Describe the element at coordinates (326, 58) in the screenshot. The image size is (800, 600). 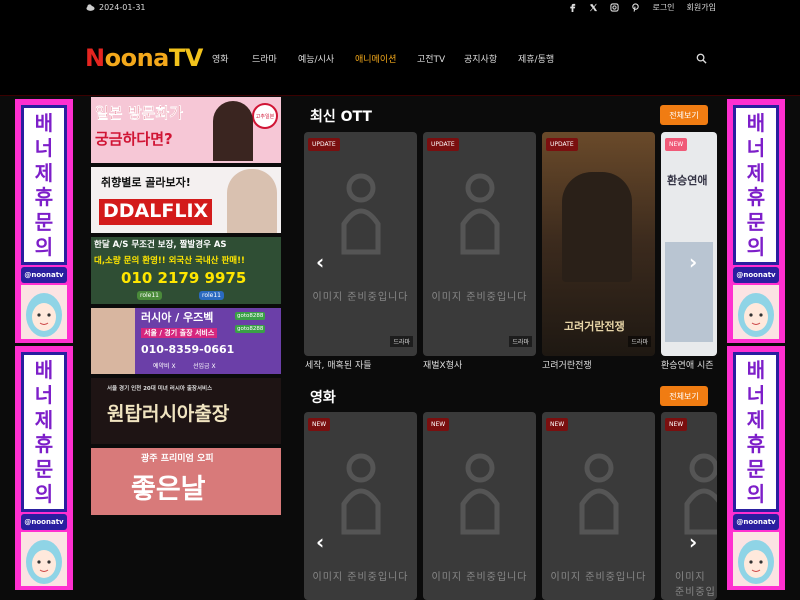
I see `nav-item-variety: 예능/시사` at that location.